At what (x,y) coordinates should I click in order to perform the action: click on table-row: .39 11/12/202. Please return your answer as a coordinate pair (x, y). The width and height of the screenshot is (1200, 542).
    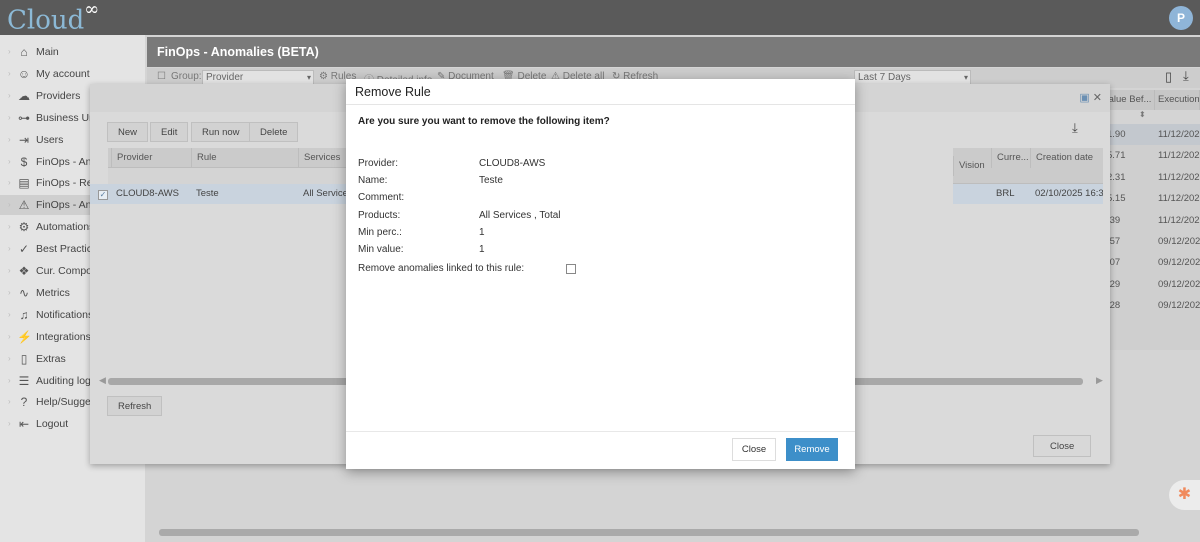
    Looking at the image, I should click on (1151, 220).